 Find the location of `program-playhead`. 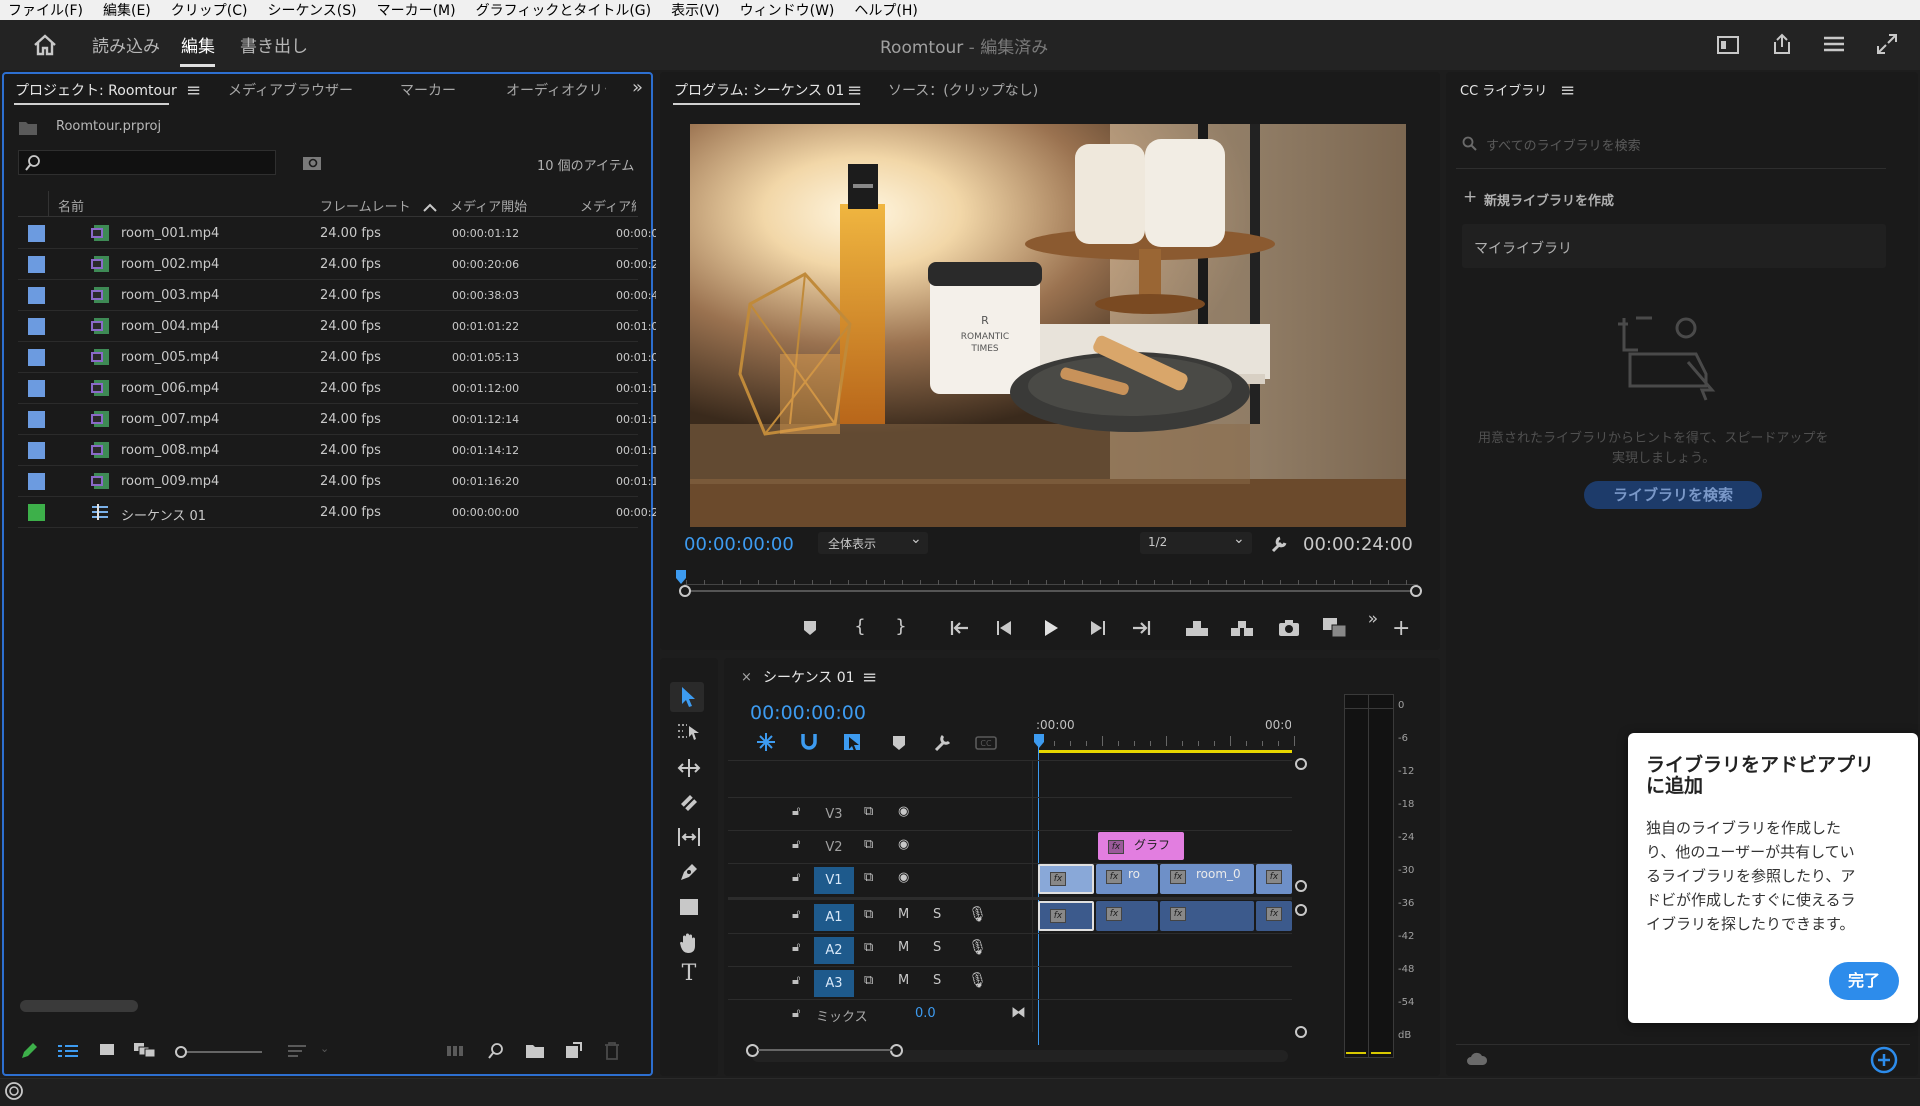

program-playhead is located at coordinates (681, 577).